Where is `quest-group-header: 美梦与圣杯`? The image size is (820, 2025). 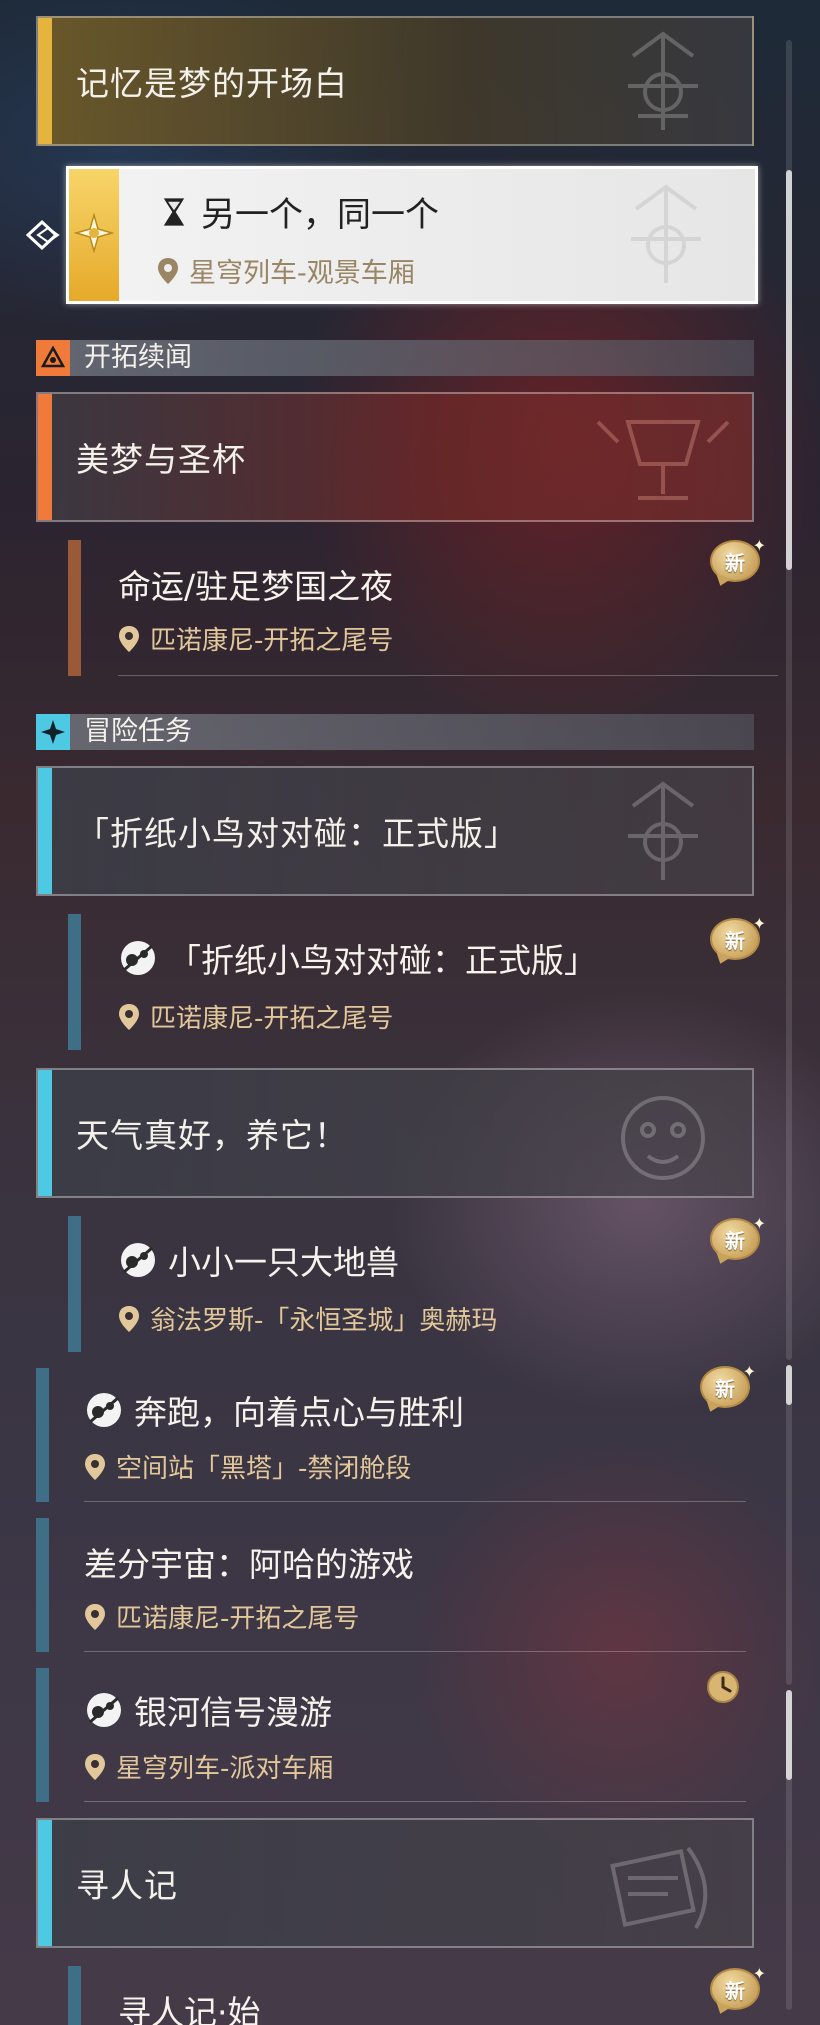
quest-group-header: 美梦与圣杯 is located at coordinates (395, 457).